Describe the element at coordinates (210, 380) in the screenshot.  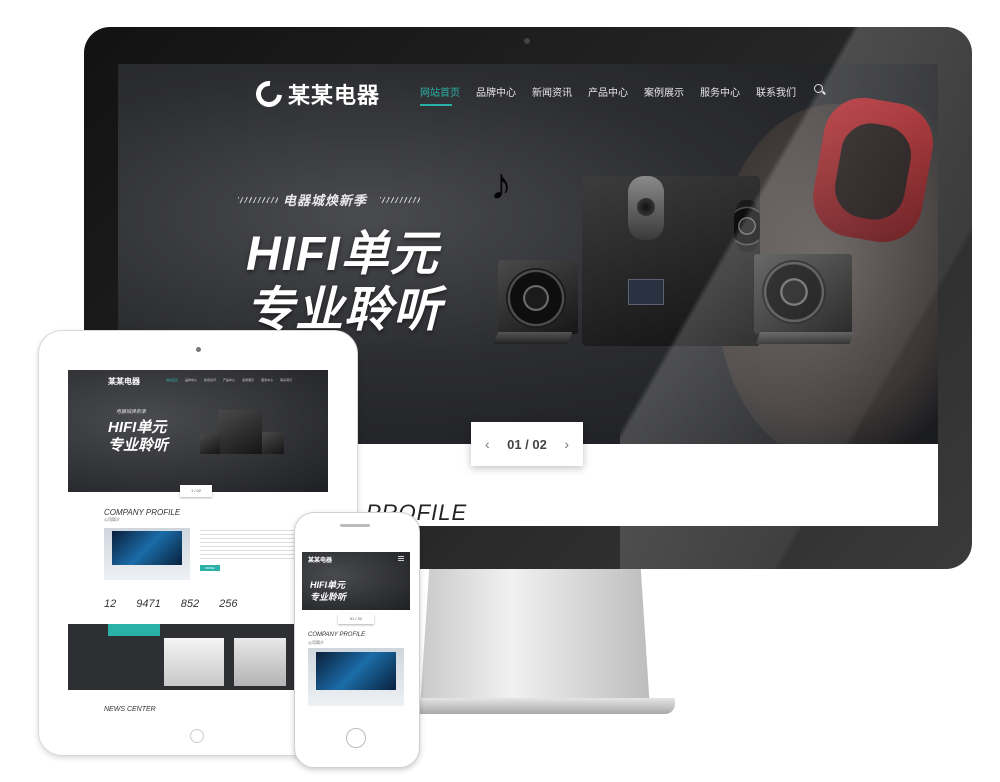
I see `tablet-nav-item: 新闻资讯` at that location.